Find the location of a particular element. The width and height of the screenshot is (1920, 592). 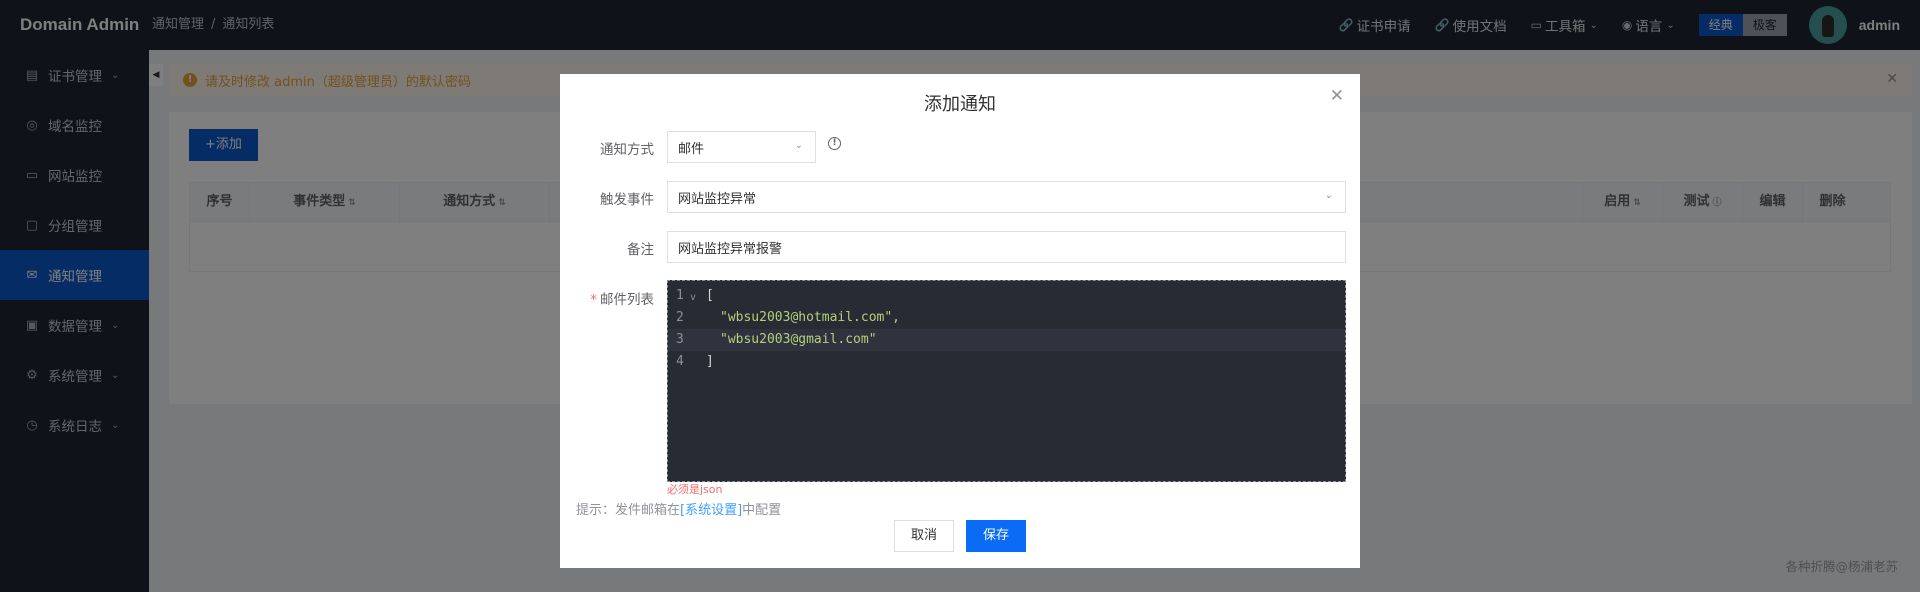

code-line: 2 "wbsu2003@hotmail.com", is located at coordinates (788, 317).